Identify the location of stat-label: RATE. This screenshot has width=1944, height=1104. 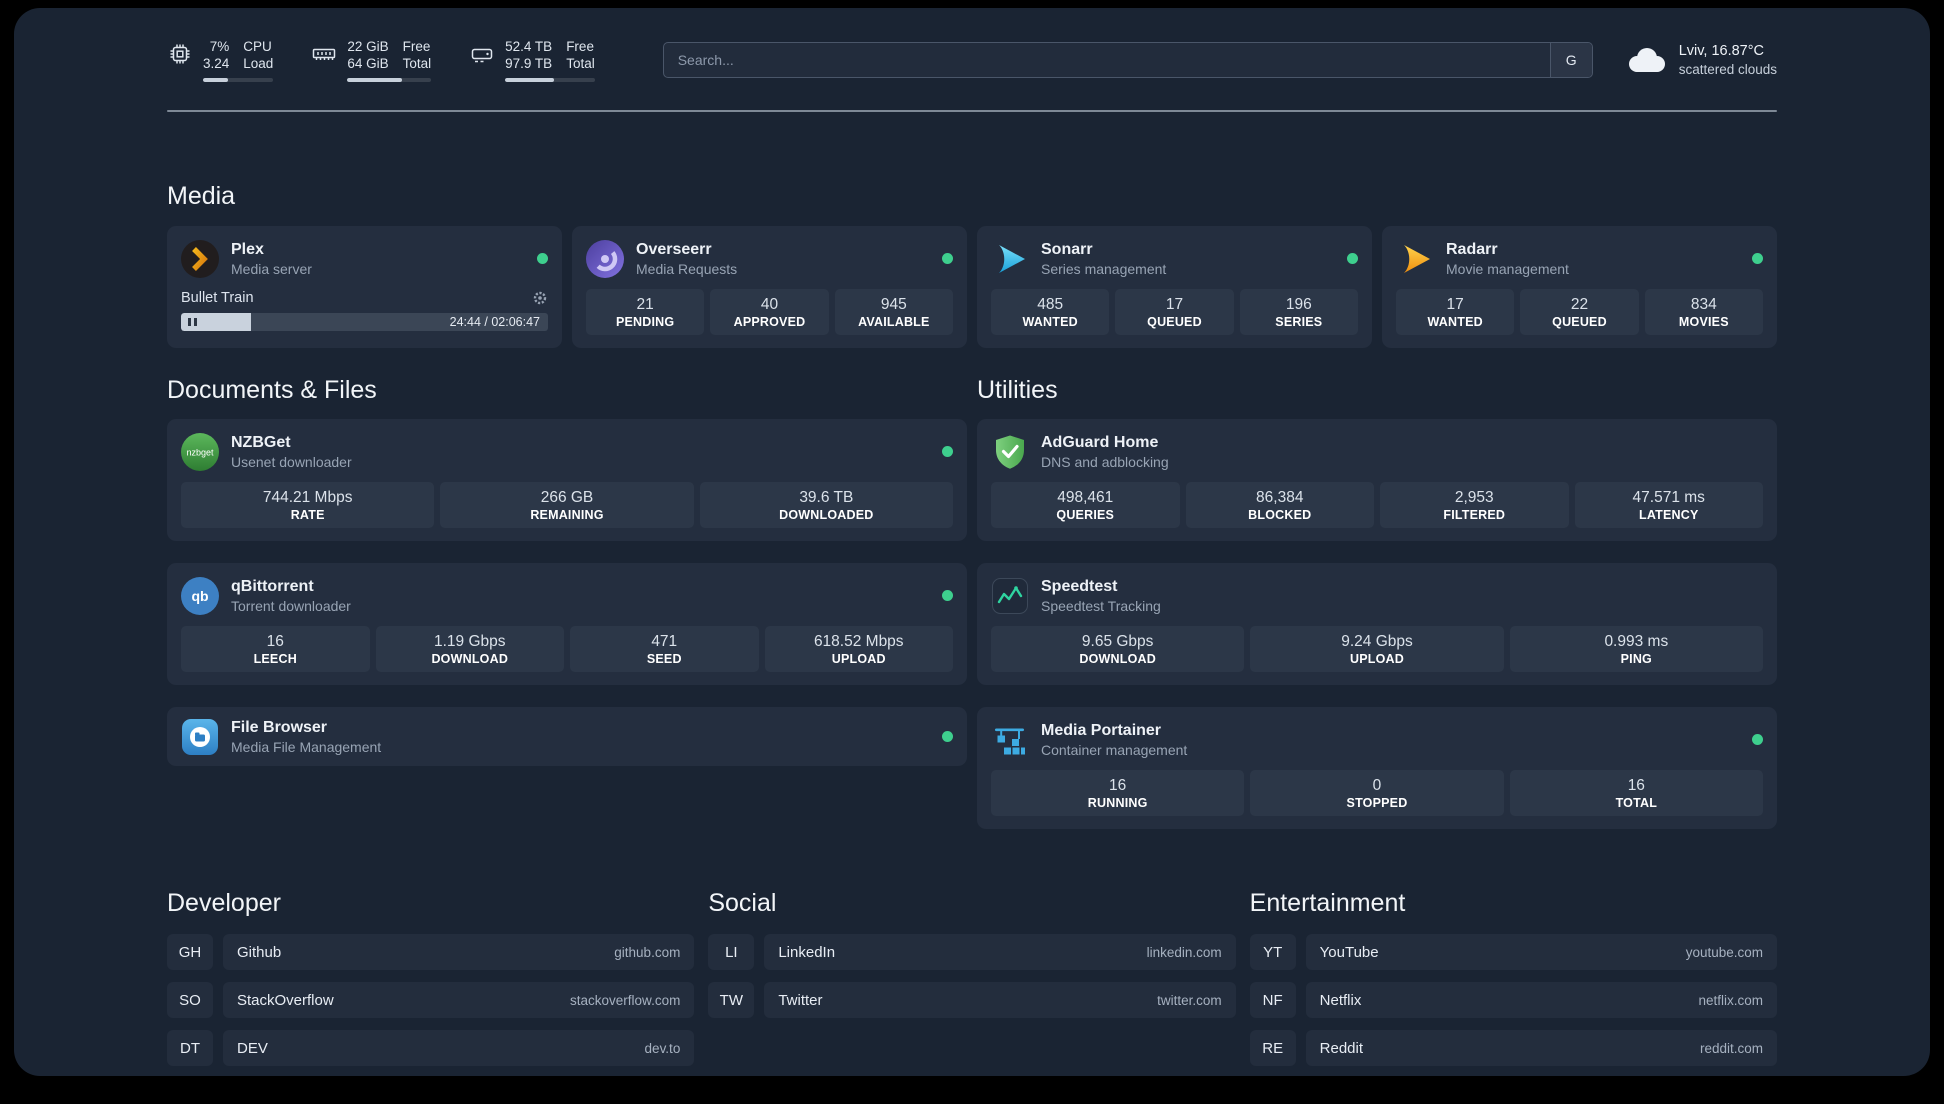
(307, 514).